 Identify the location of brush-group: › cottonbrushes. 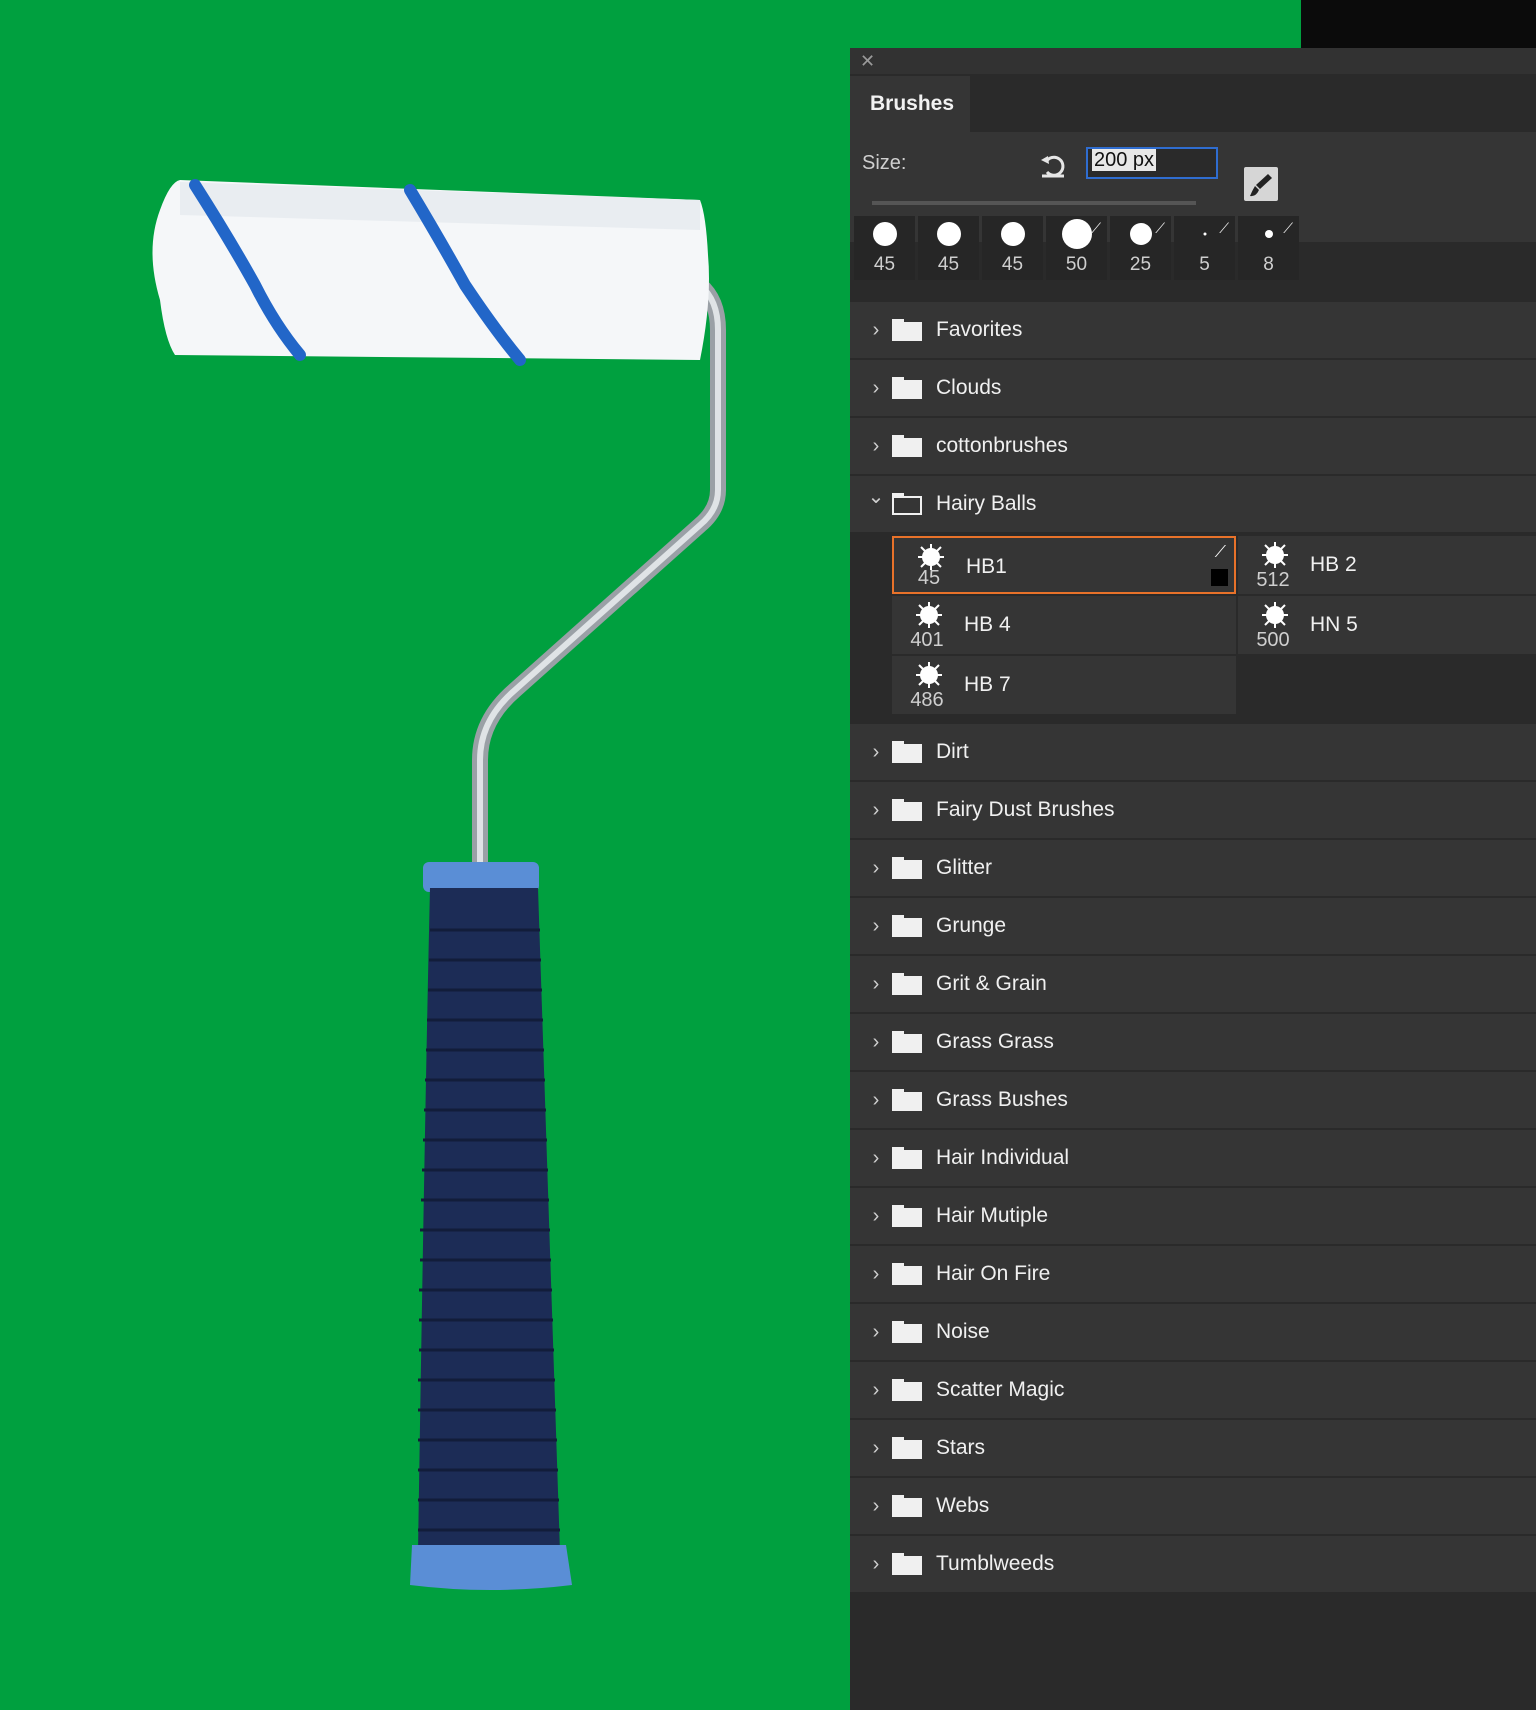
(1193, 447).